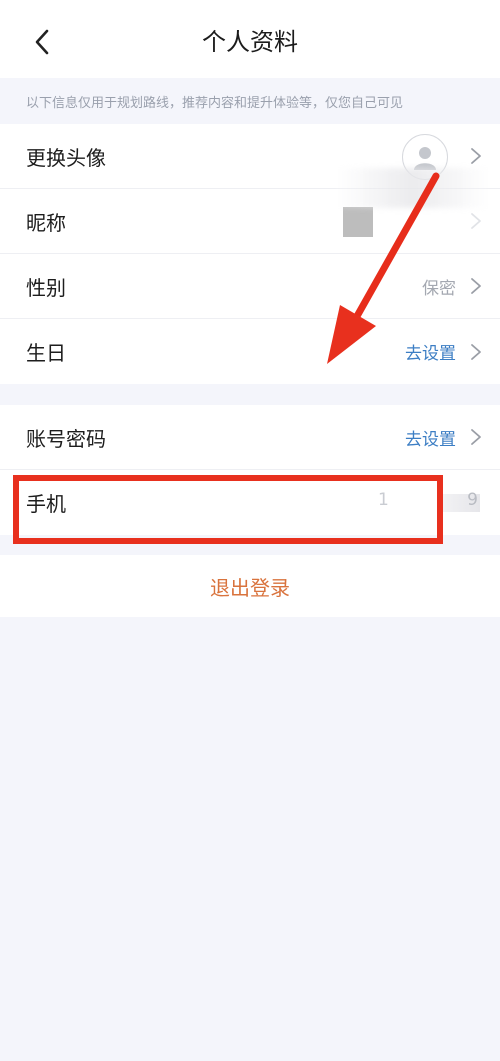  I want to click on row-label: 生日, so click(46, 353).